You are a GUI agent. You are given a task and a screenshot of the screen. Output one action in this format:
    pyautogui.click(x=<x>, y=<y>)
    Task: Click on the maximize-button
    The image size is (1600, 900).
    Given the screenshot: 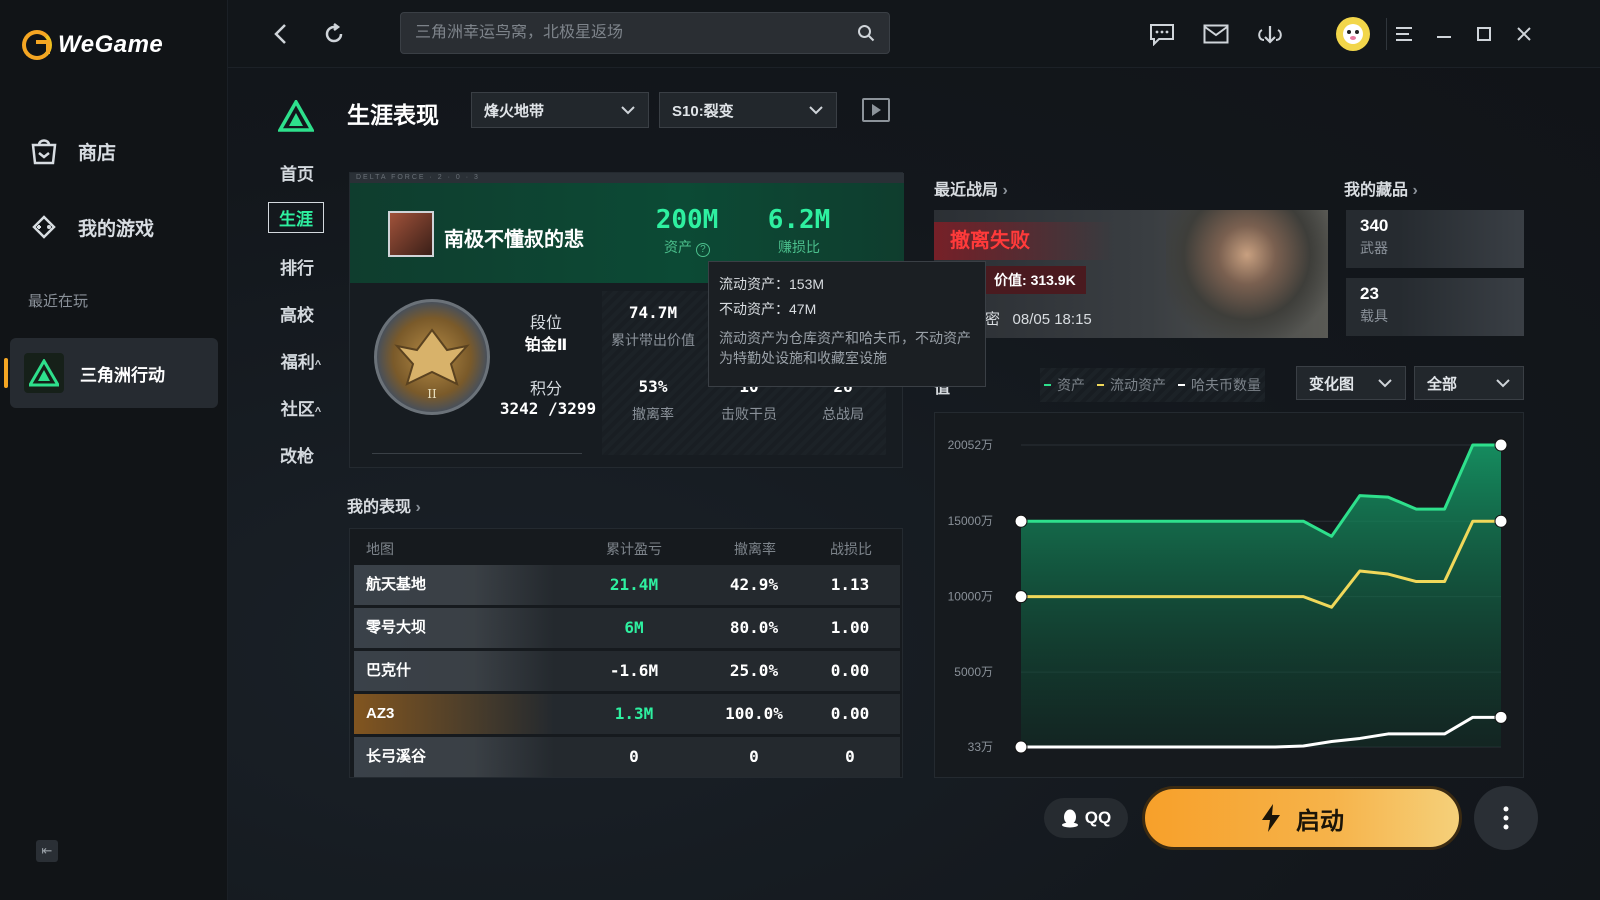 What is the action you would take?
    pyautogui.click(x=1484, y=34)
    